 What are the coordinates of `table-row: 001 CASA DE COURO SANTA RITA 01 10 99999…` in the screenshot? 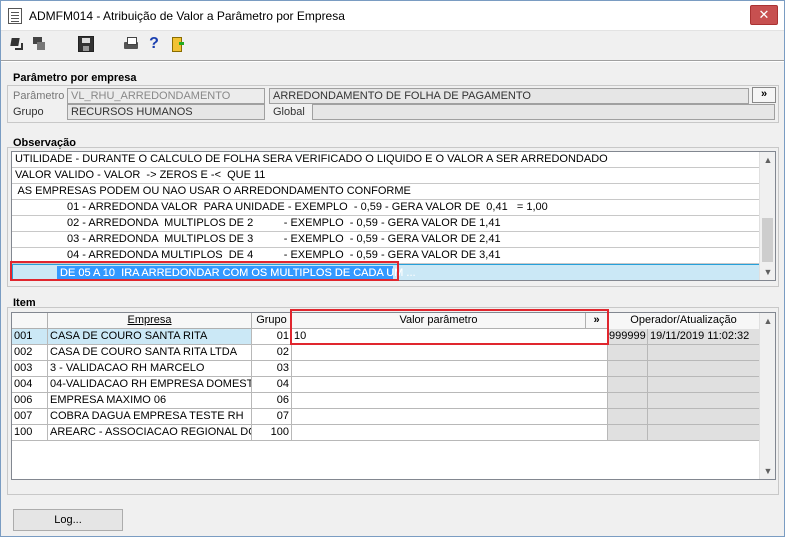 It's located at (386, 337).